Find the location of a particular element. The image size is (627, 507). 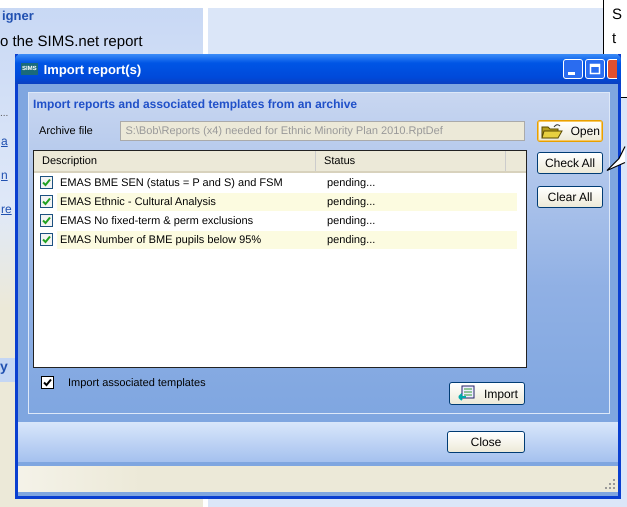

list-action-button: Clear All is located at coordinates (570, 197).